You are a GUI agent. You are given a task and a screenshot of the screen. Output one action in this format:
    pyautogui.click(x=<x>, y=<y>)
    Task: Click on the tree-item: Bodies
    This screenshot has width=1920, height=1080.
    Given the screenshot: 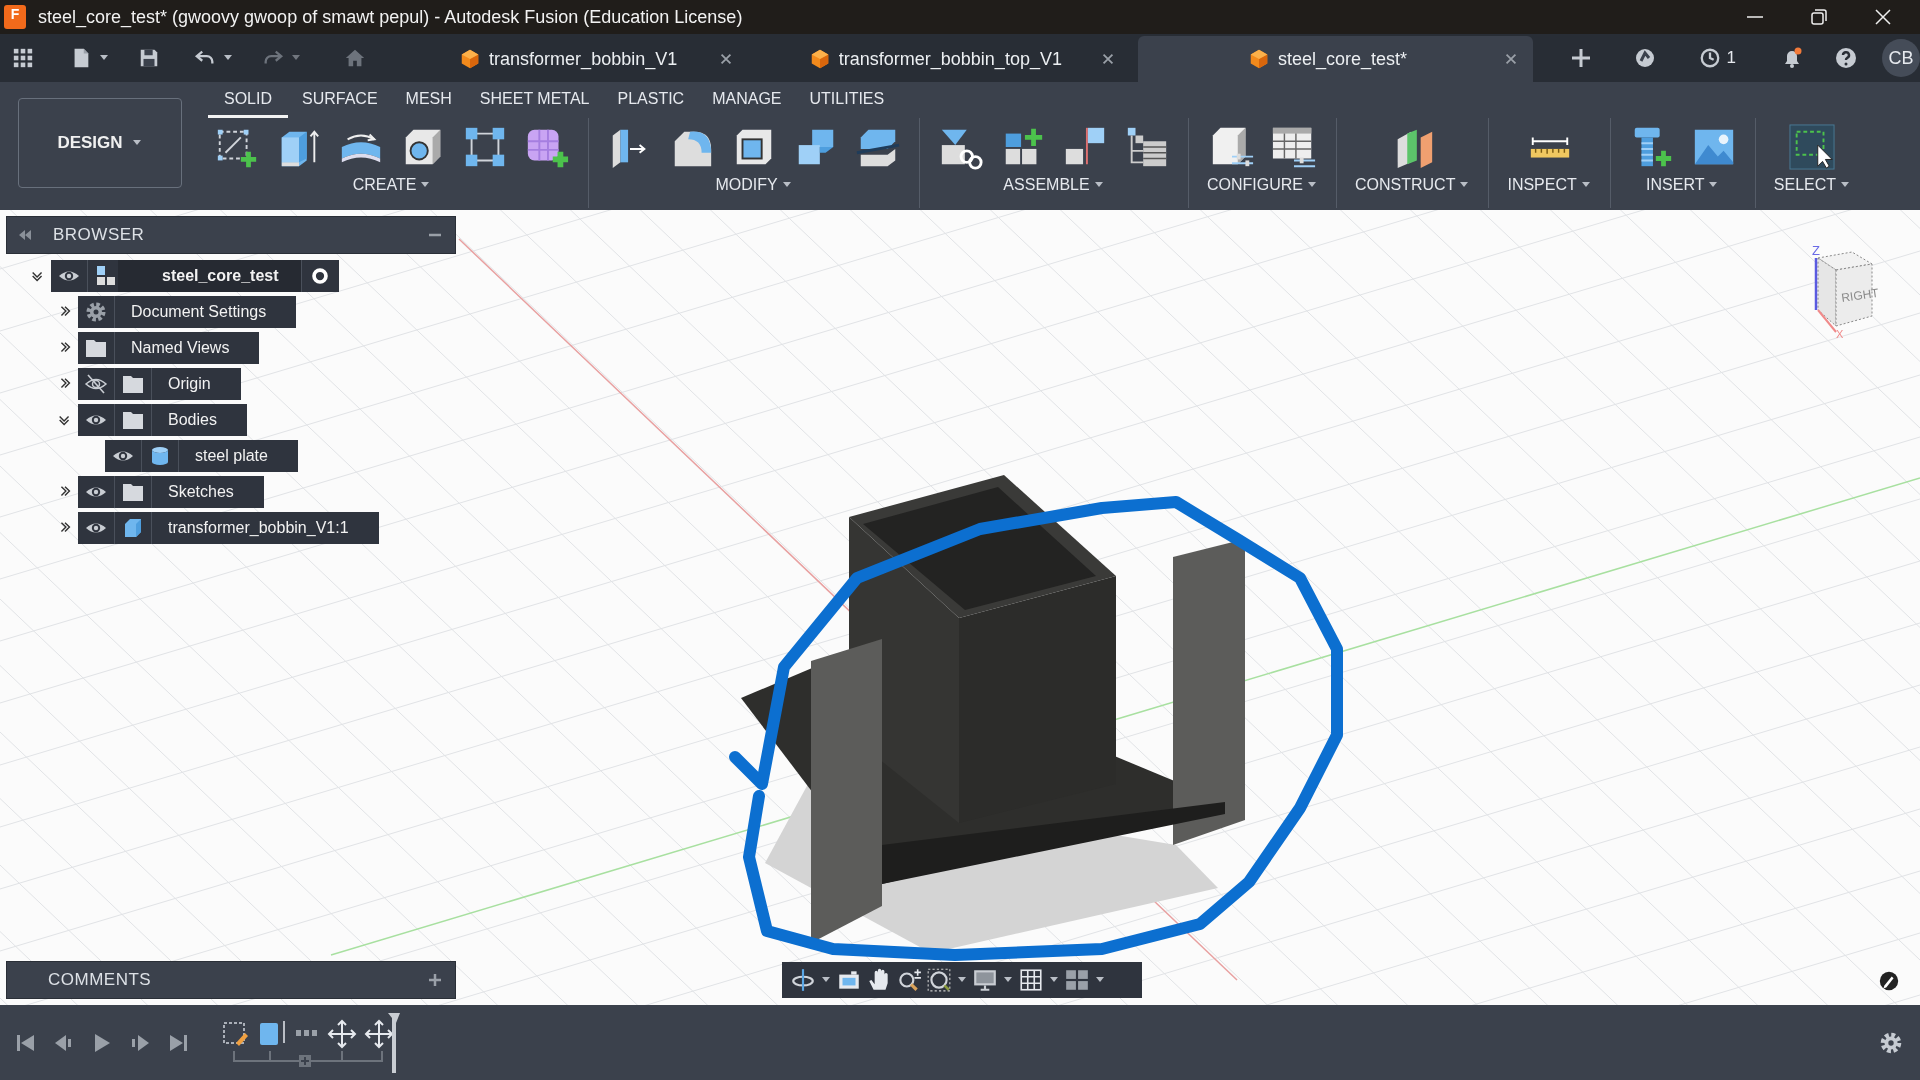 What is the action you would take?
    pyautogui.click(x=162, y=420)
    